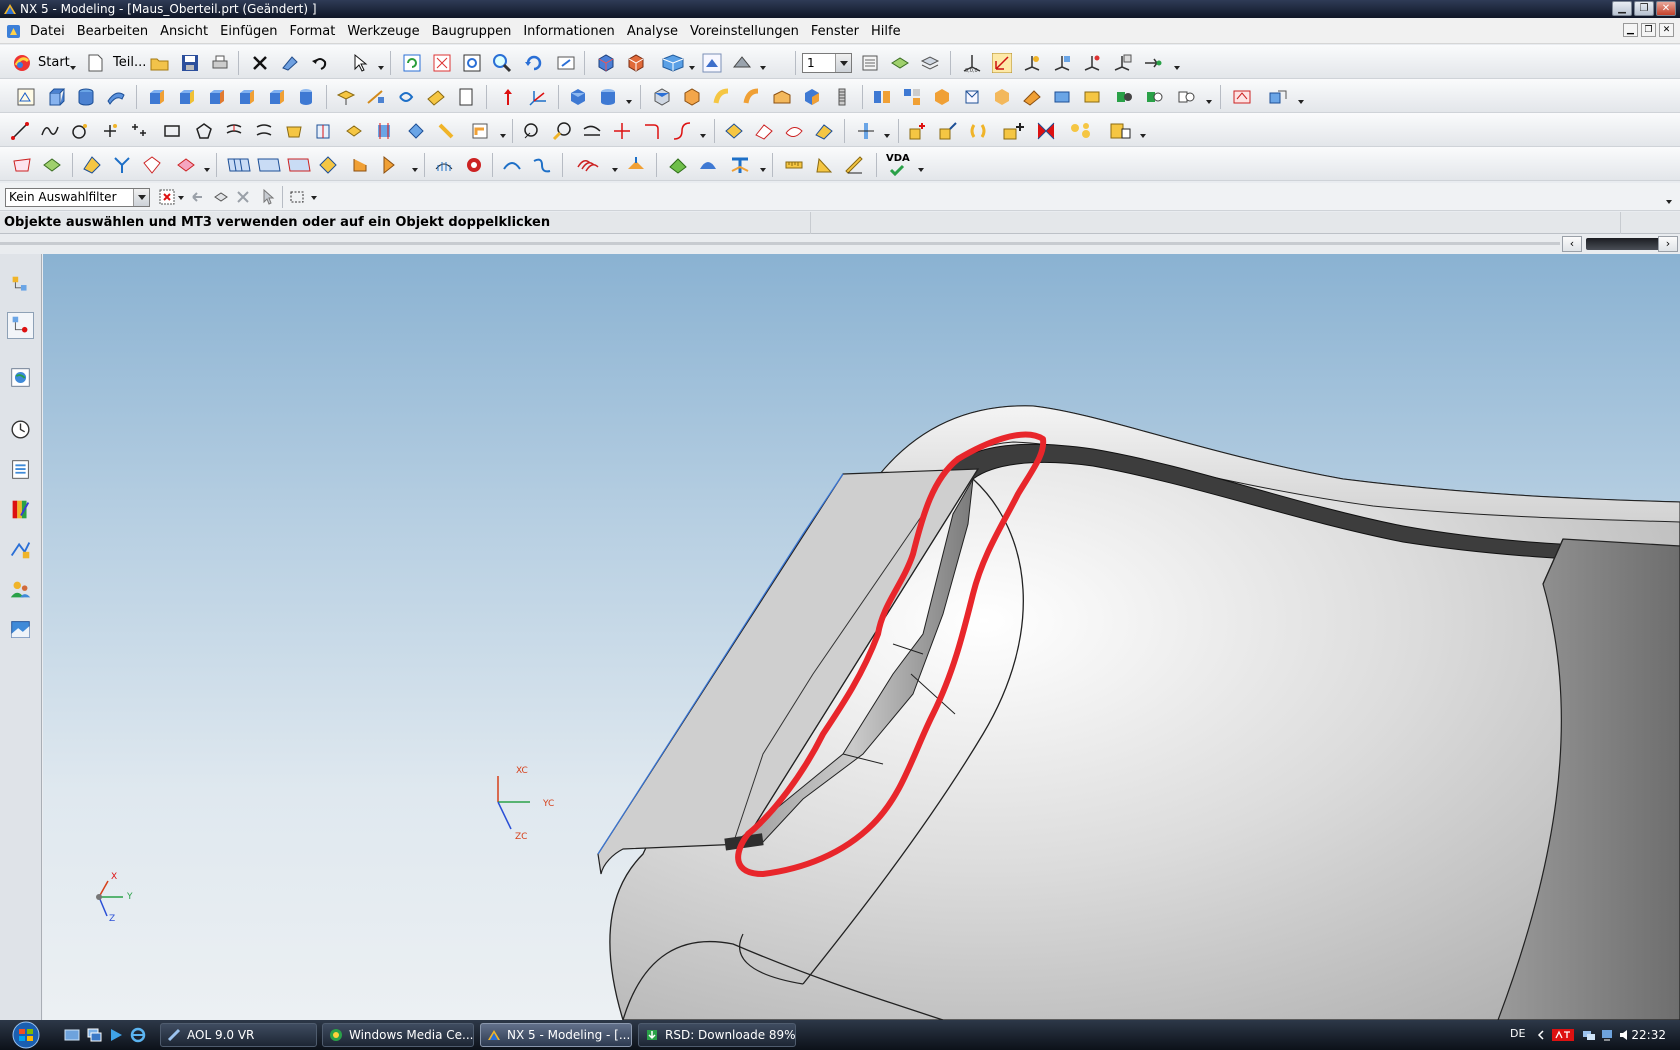 The image size is (1680, 1050). I want to click on clock: 22:32, so click(1648, 1035).